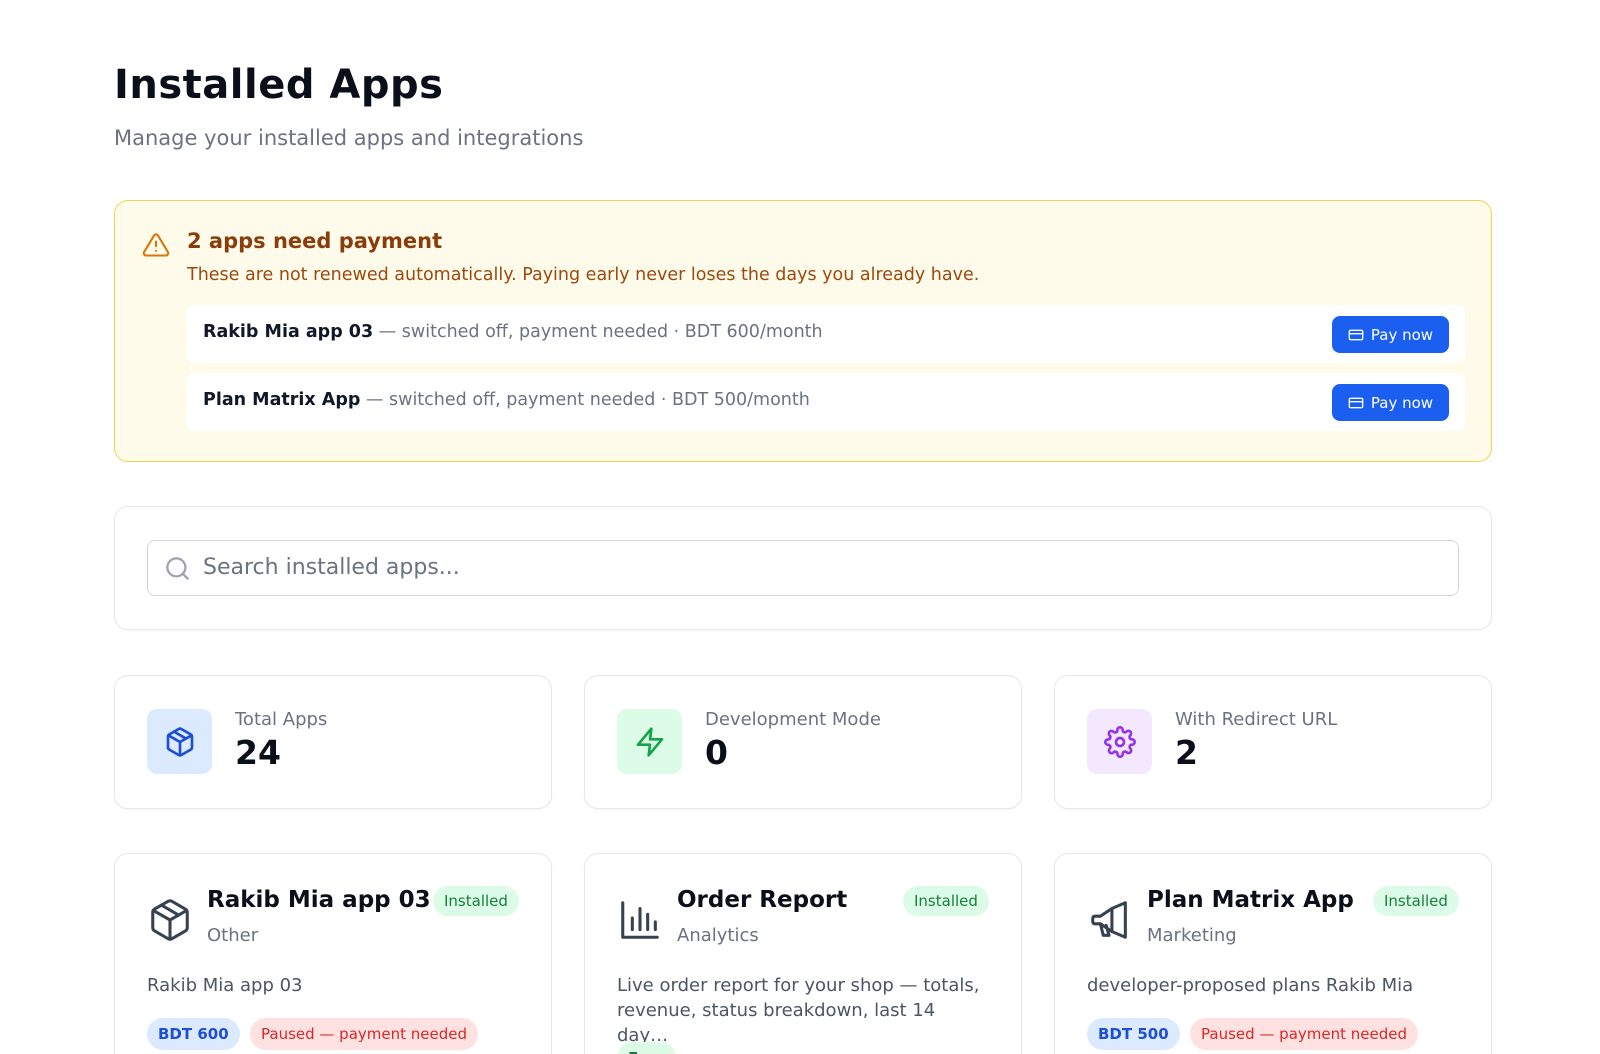  What do you see at coordinates (640, 920) in the screenshot?
I see `bar-chart-icon` at bounding box center [640, 920].